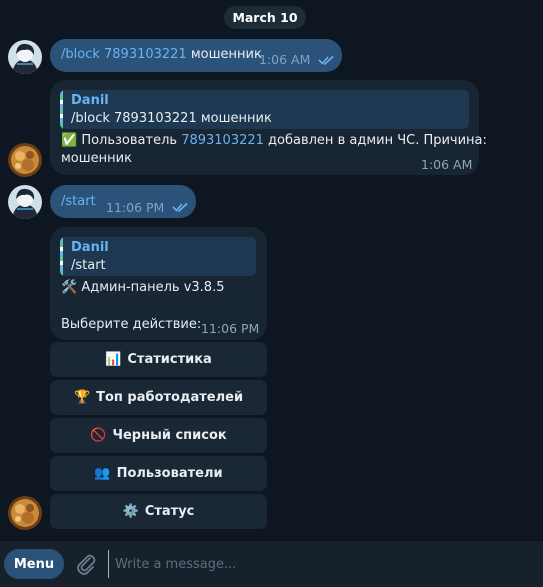  Describe the element at coordinates (169, 435) in the screenshot. I see `keyboard-button-label: Черный список` at that location.